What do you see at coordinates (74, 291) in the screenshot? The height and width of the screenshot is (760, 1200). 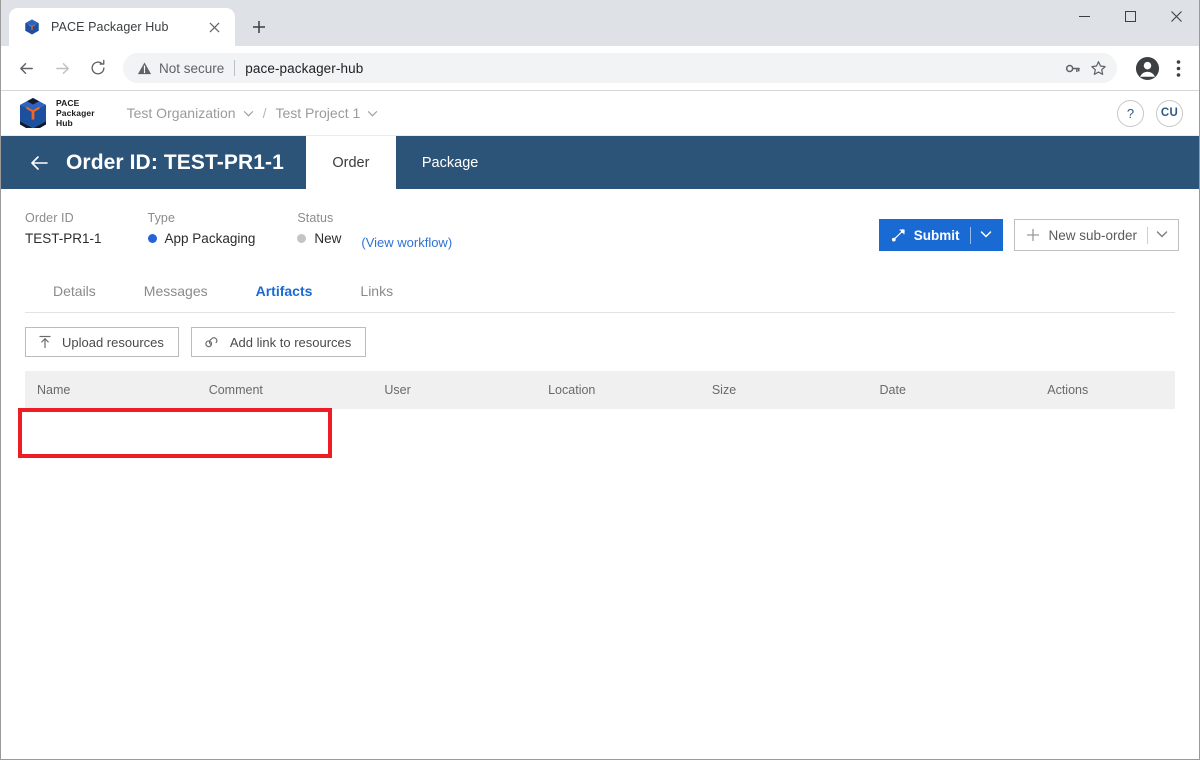 I see `tab-details: Details` at bounding box center [74, 291].